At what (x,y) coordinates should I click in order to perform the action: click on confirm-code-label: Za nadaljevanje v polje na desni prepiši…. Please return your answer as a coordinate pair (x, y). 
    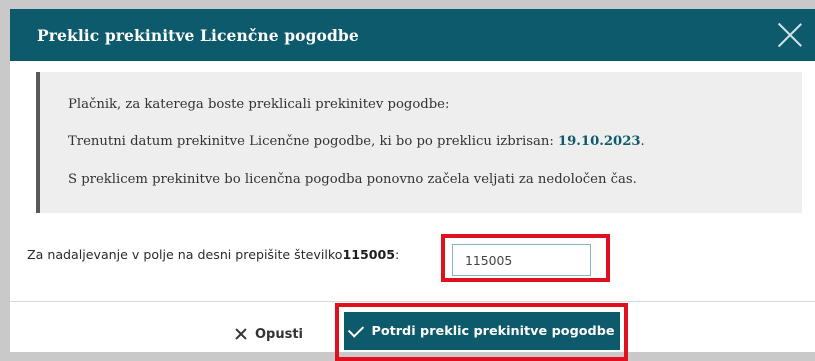
    Looking at the image, I should click on (213, 254).